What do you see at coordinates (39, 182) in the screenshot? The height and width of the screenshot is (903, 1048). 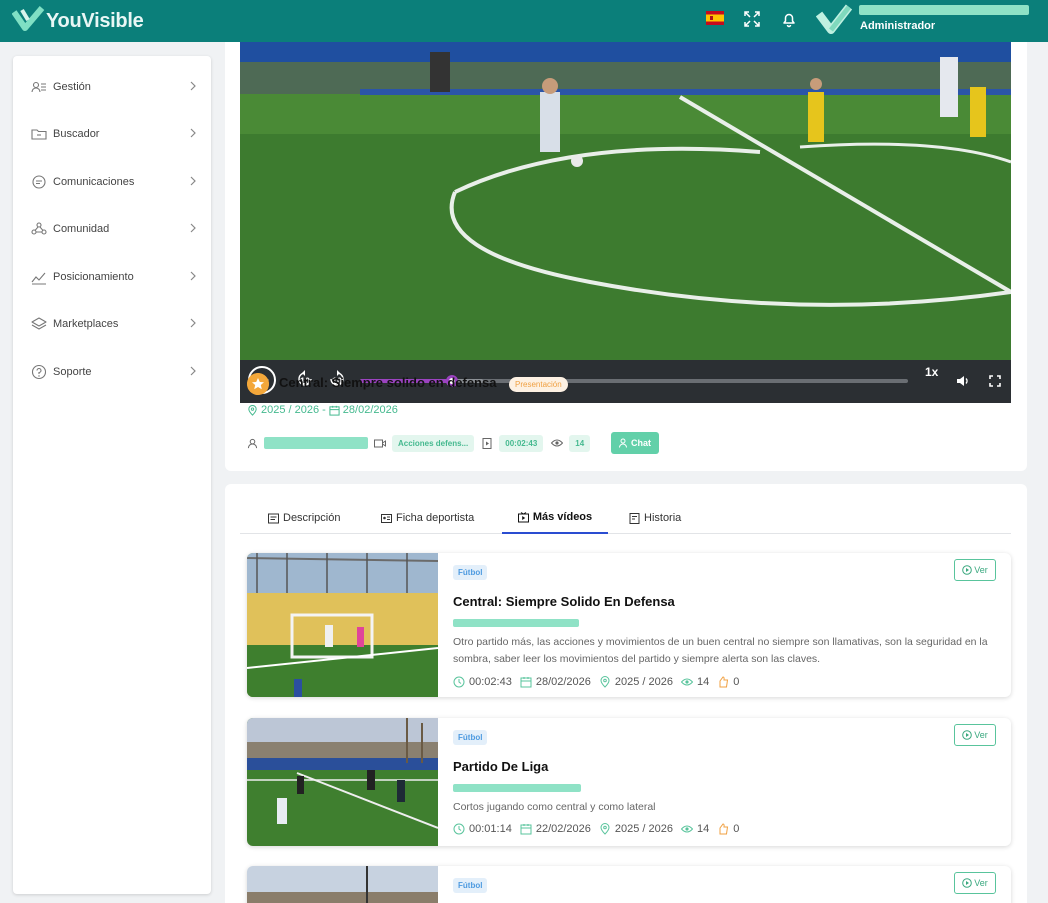 I see `chat-icon` at bounding box center [39, 182].